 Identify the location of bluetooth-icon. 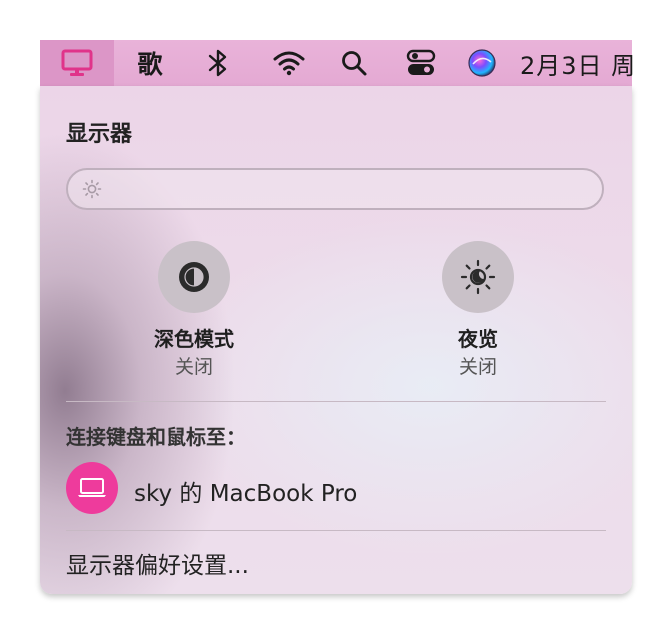
(217, 63).